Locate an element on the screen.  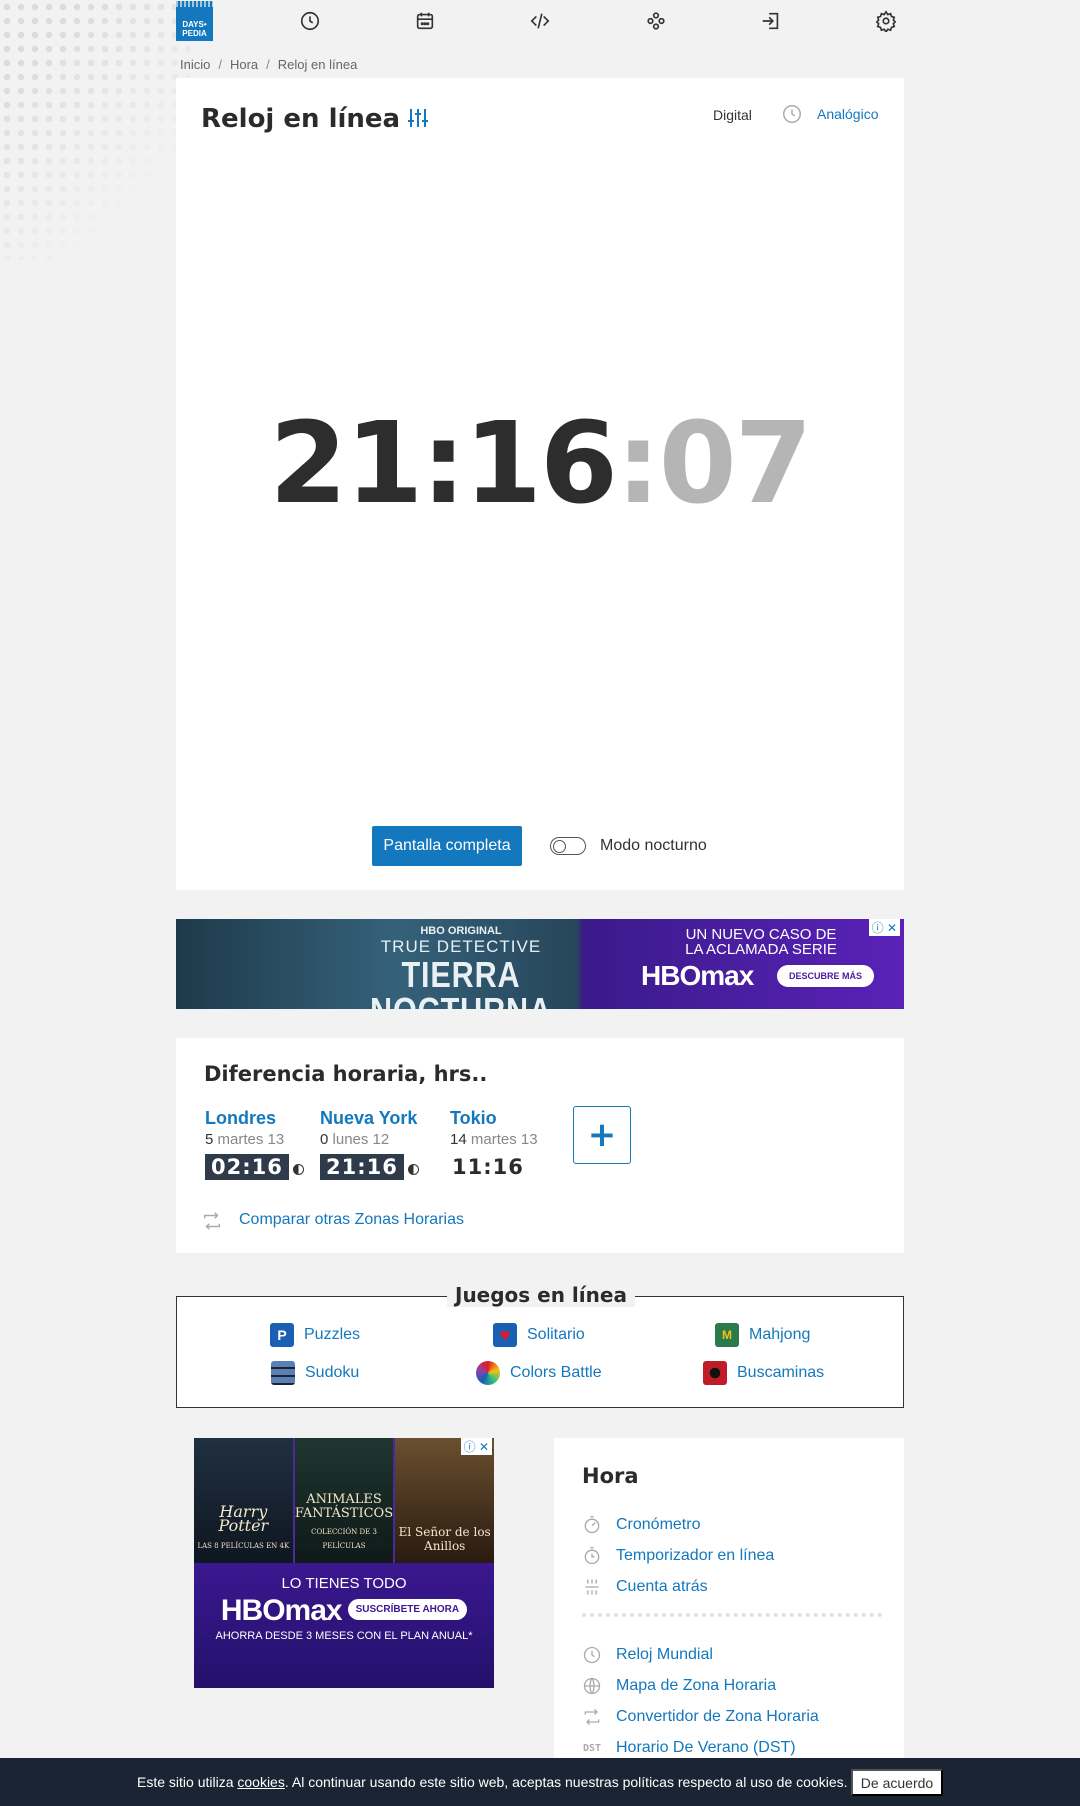
stopwatch-icon is located at coordinates (592, 1525).